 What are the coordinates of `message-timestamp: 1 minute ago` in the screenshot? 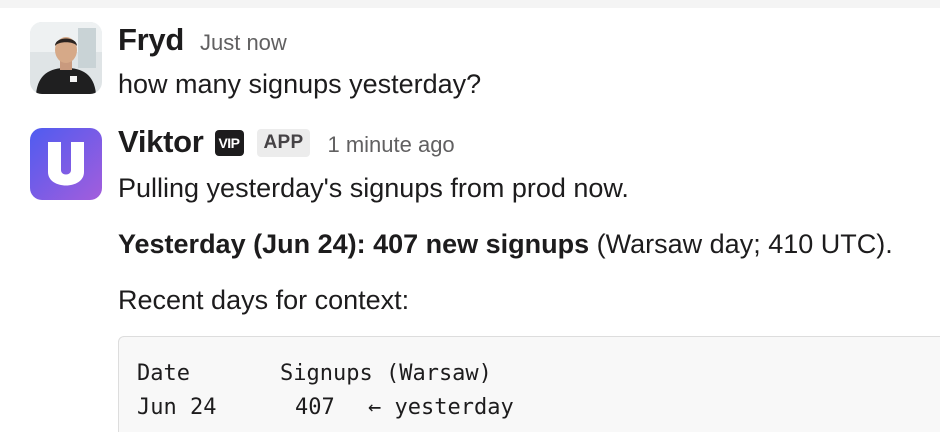 It's located at (390, 145).